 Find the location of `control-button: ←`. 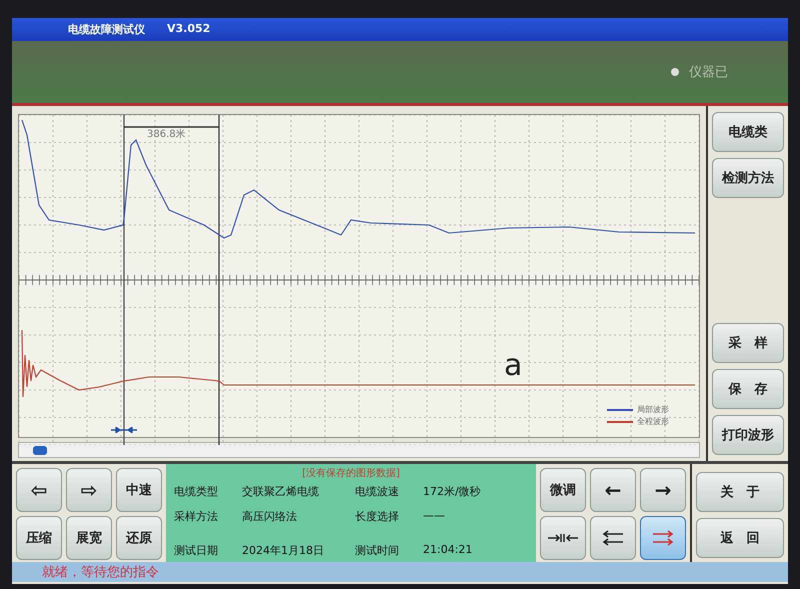

control-button: ← is located at coordinates (613, 490).